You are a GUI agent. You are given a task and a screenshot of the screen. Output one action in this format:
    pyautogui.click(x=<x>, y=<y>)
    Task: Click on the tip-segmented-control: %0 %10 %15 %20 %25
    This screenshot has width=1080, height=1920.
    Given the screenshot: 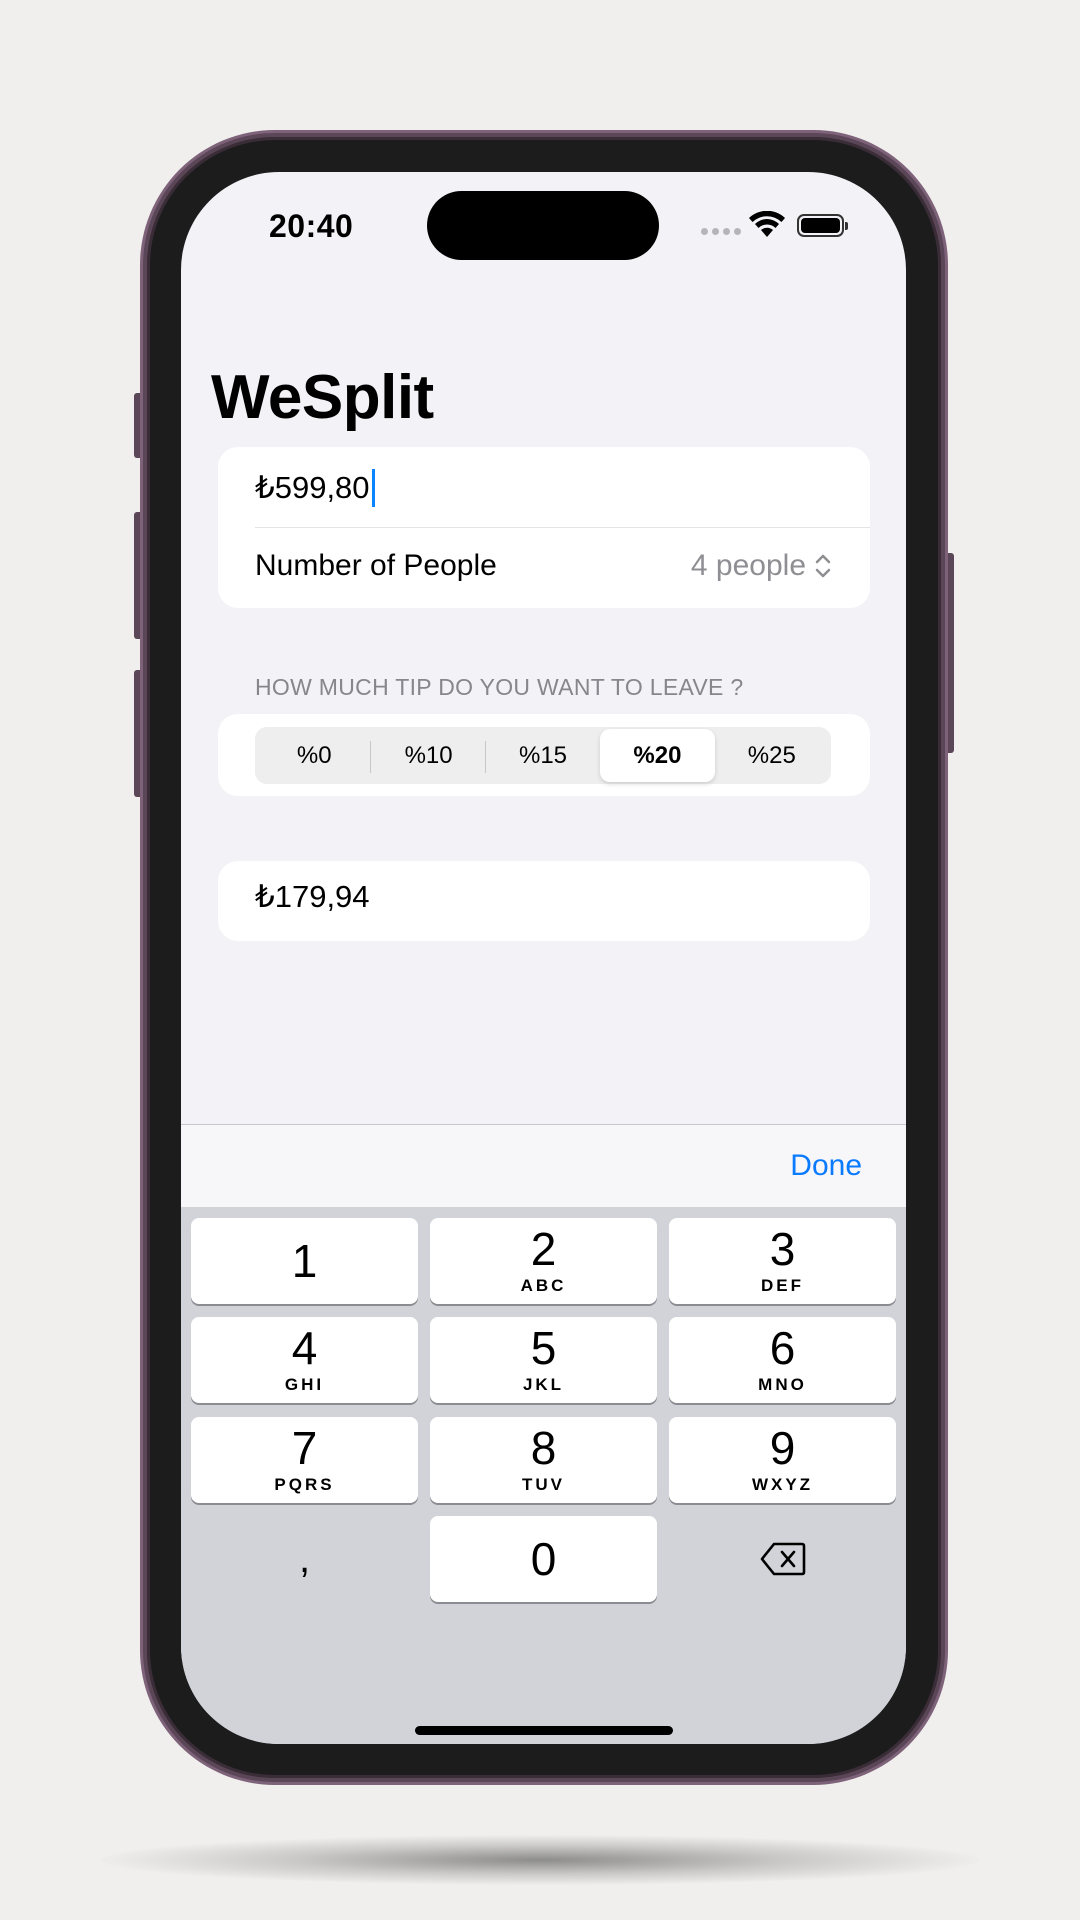 What is the action you would take?
    pyautogui.click(x=543, y=755)
    